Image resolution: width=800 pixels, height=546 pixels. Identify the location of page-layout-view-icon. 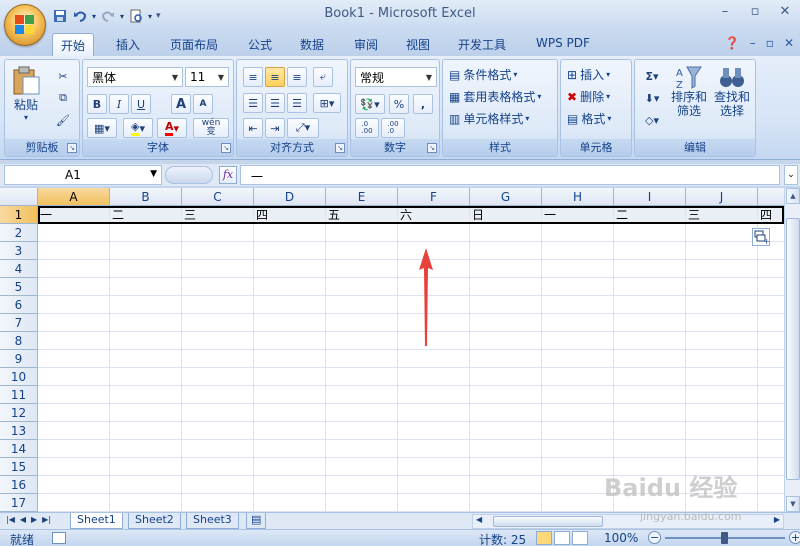
(562, 538).